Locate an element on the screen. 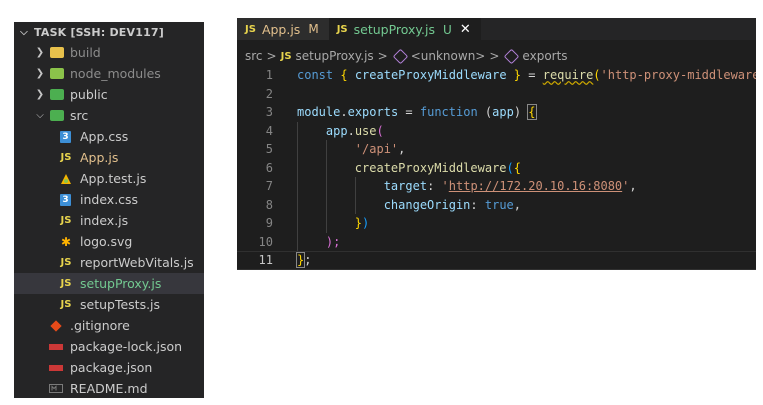  tree-item-src: ⌵ src is located at coordinates (109, 115).